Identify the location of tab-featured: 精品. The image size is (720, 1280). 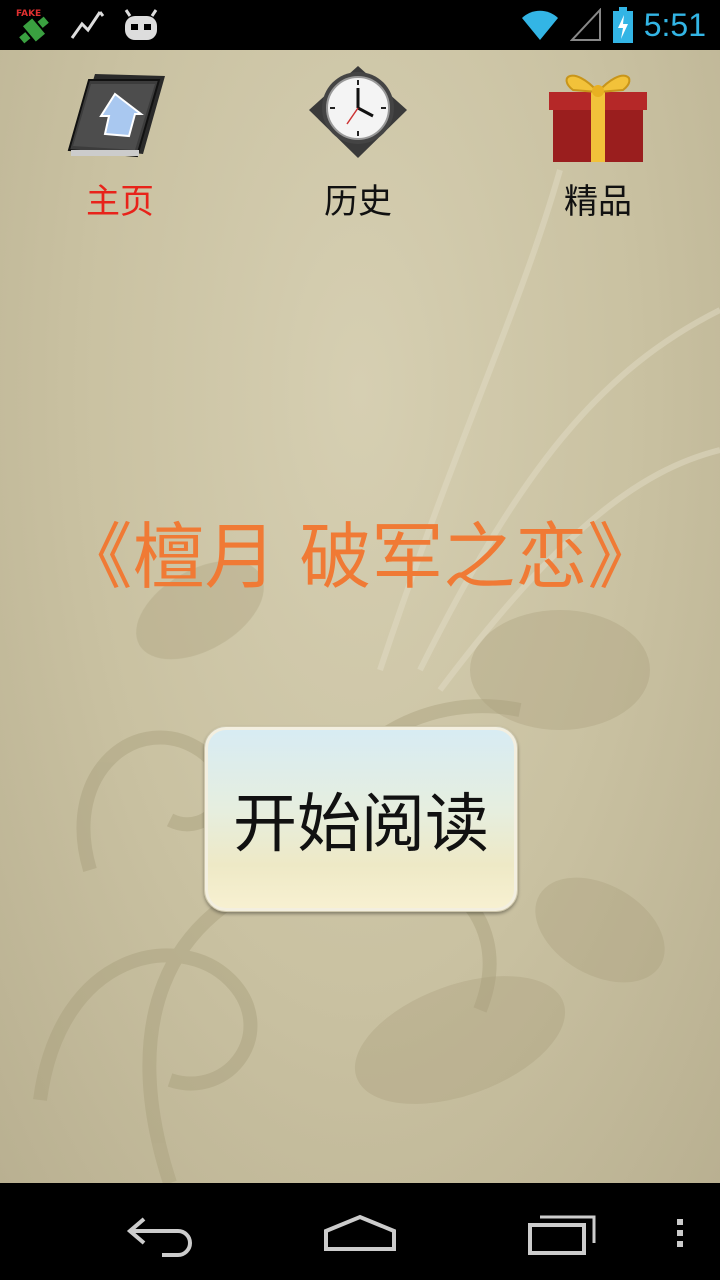
(598, 140).